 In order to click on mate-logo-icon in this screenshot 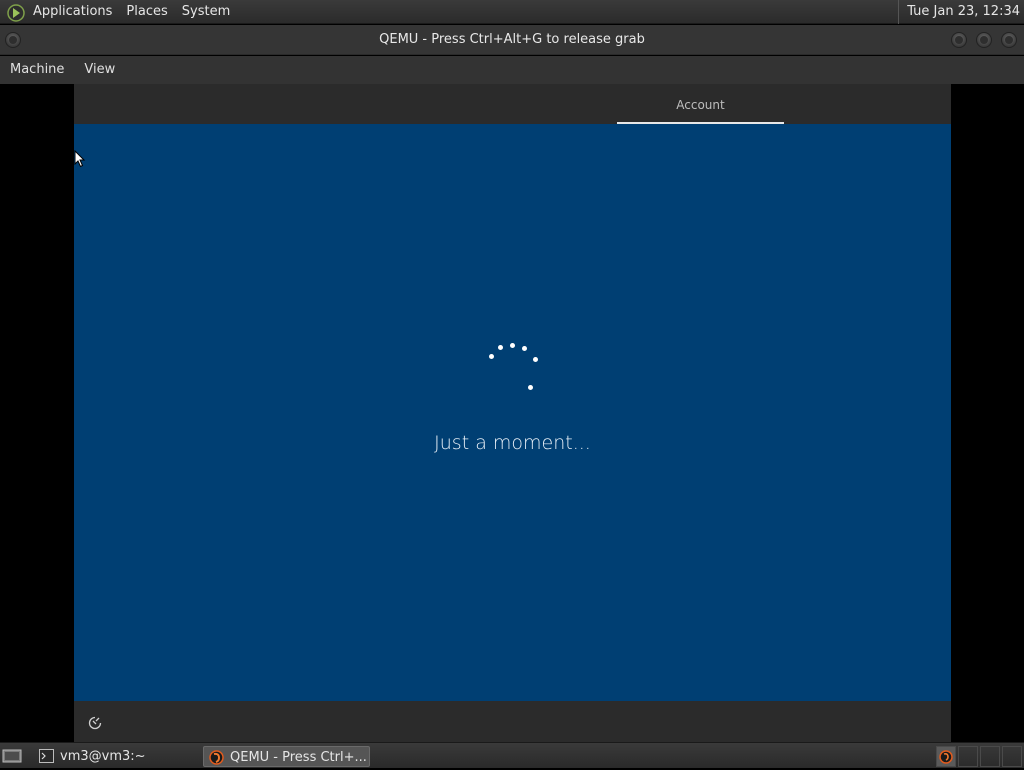, I will do `click(16, 12)`.